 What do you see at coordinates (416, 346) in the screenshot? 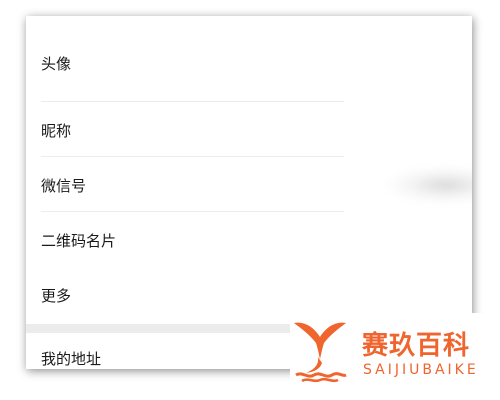
I see `watermark-brand: 赛玖百科` at bounding box center [416, 346].